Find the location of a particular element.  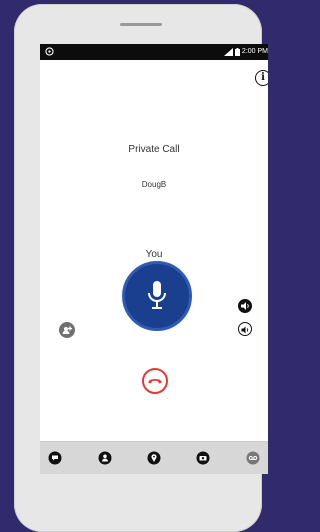

contacts-icon is located at coordinates (105, 458).